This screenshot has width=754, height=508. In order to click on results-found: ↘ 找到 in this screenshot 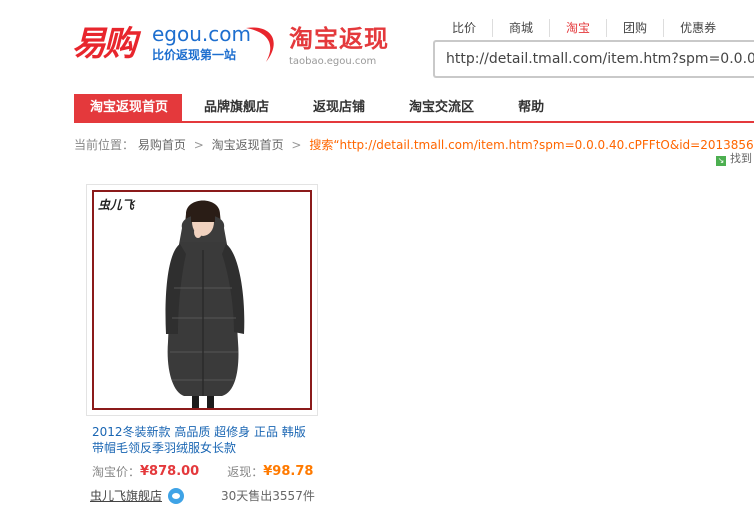, I will do `click(734, 159)`.